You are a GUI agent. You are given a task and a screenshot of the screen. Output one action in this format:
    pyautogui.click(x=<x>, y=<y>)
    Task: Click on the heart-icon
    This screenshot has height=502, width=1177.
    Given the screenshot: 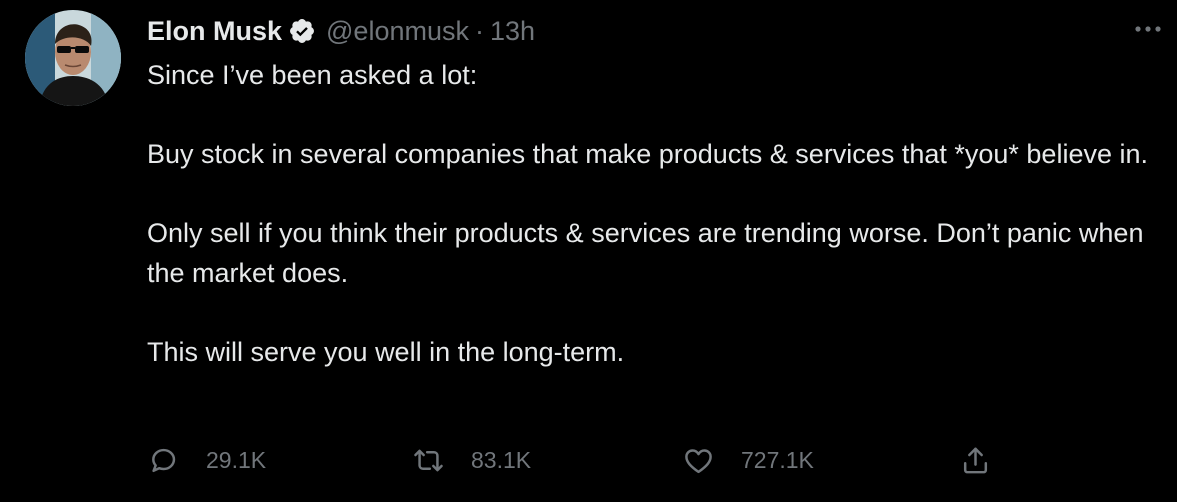 What is the action you would take?
    pyautogui.click(x=698, y=460)
    